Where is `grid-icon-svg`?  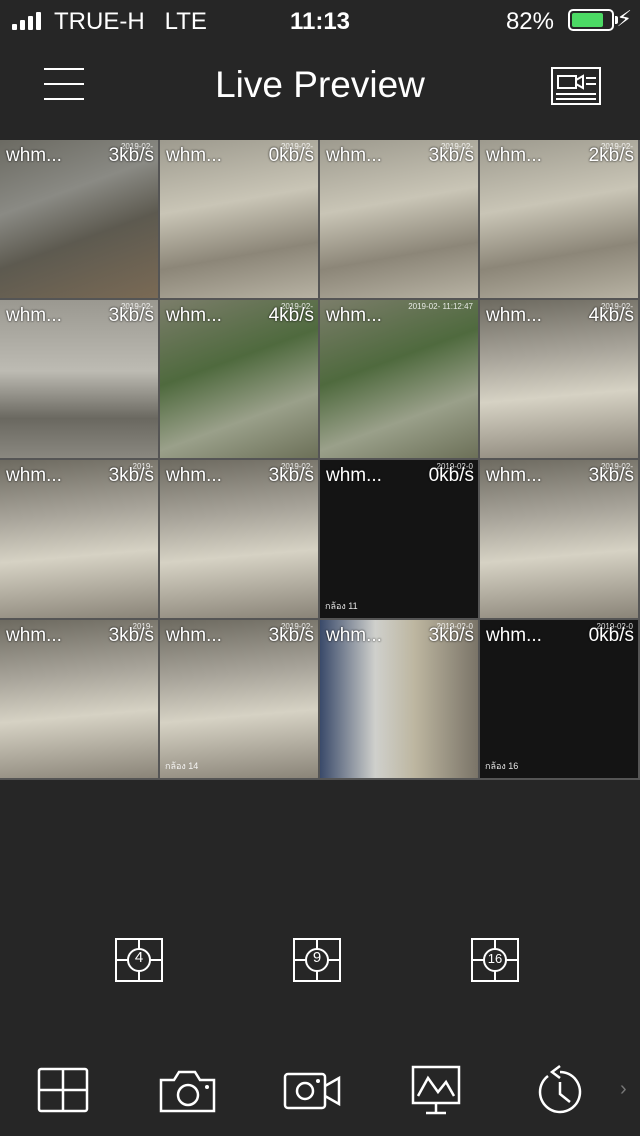
grid-icon-svg is located at coordinates (63, 1090).